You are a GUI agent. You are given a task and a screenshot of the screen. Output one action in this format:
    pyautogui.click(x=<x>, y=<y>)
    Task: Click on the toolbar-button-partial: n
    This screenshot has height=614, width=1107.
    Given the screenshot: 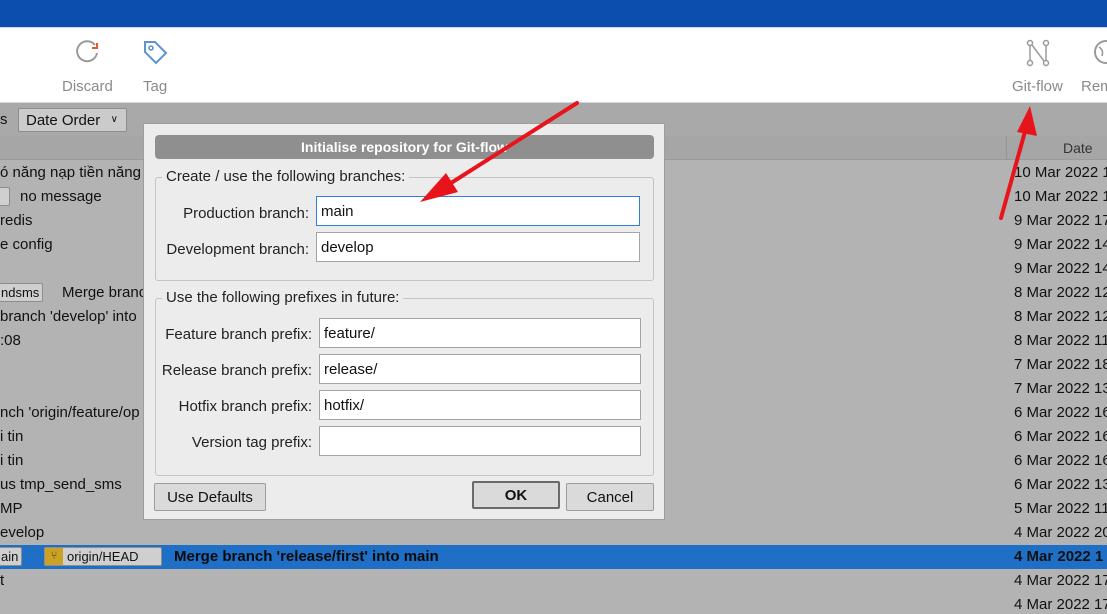 What is the action you would take?
    pyautogui.click(x=4, y=66)
    